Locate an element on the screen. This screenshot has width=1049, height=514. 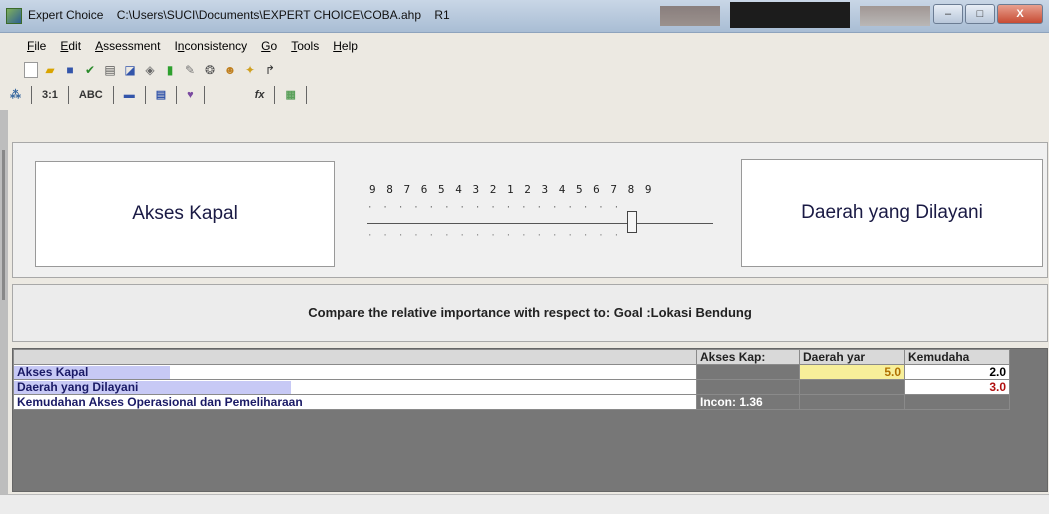
tab-matrix: ▦ is located at coordinates (291, 95).